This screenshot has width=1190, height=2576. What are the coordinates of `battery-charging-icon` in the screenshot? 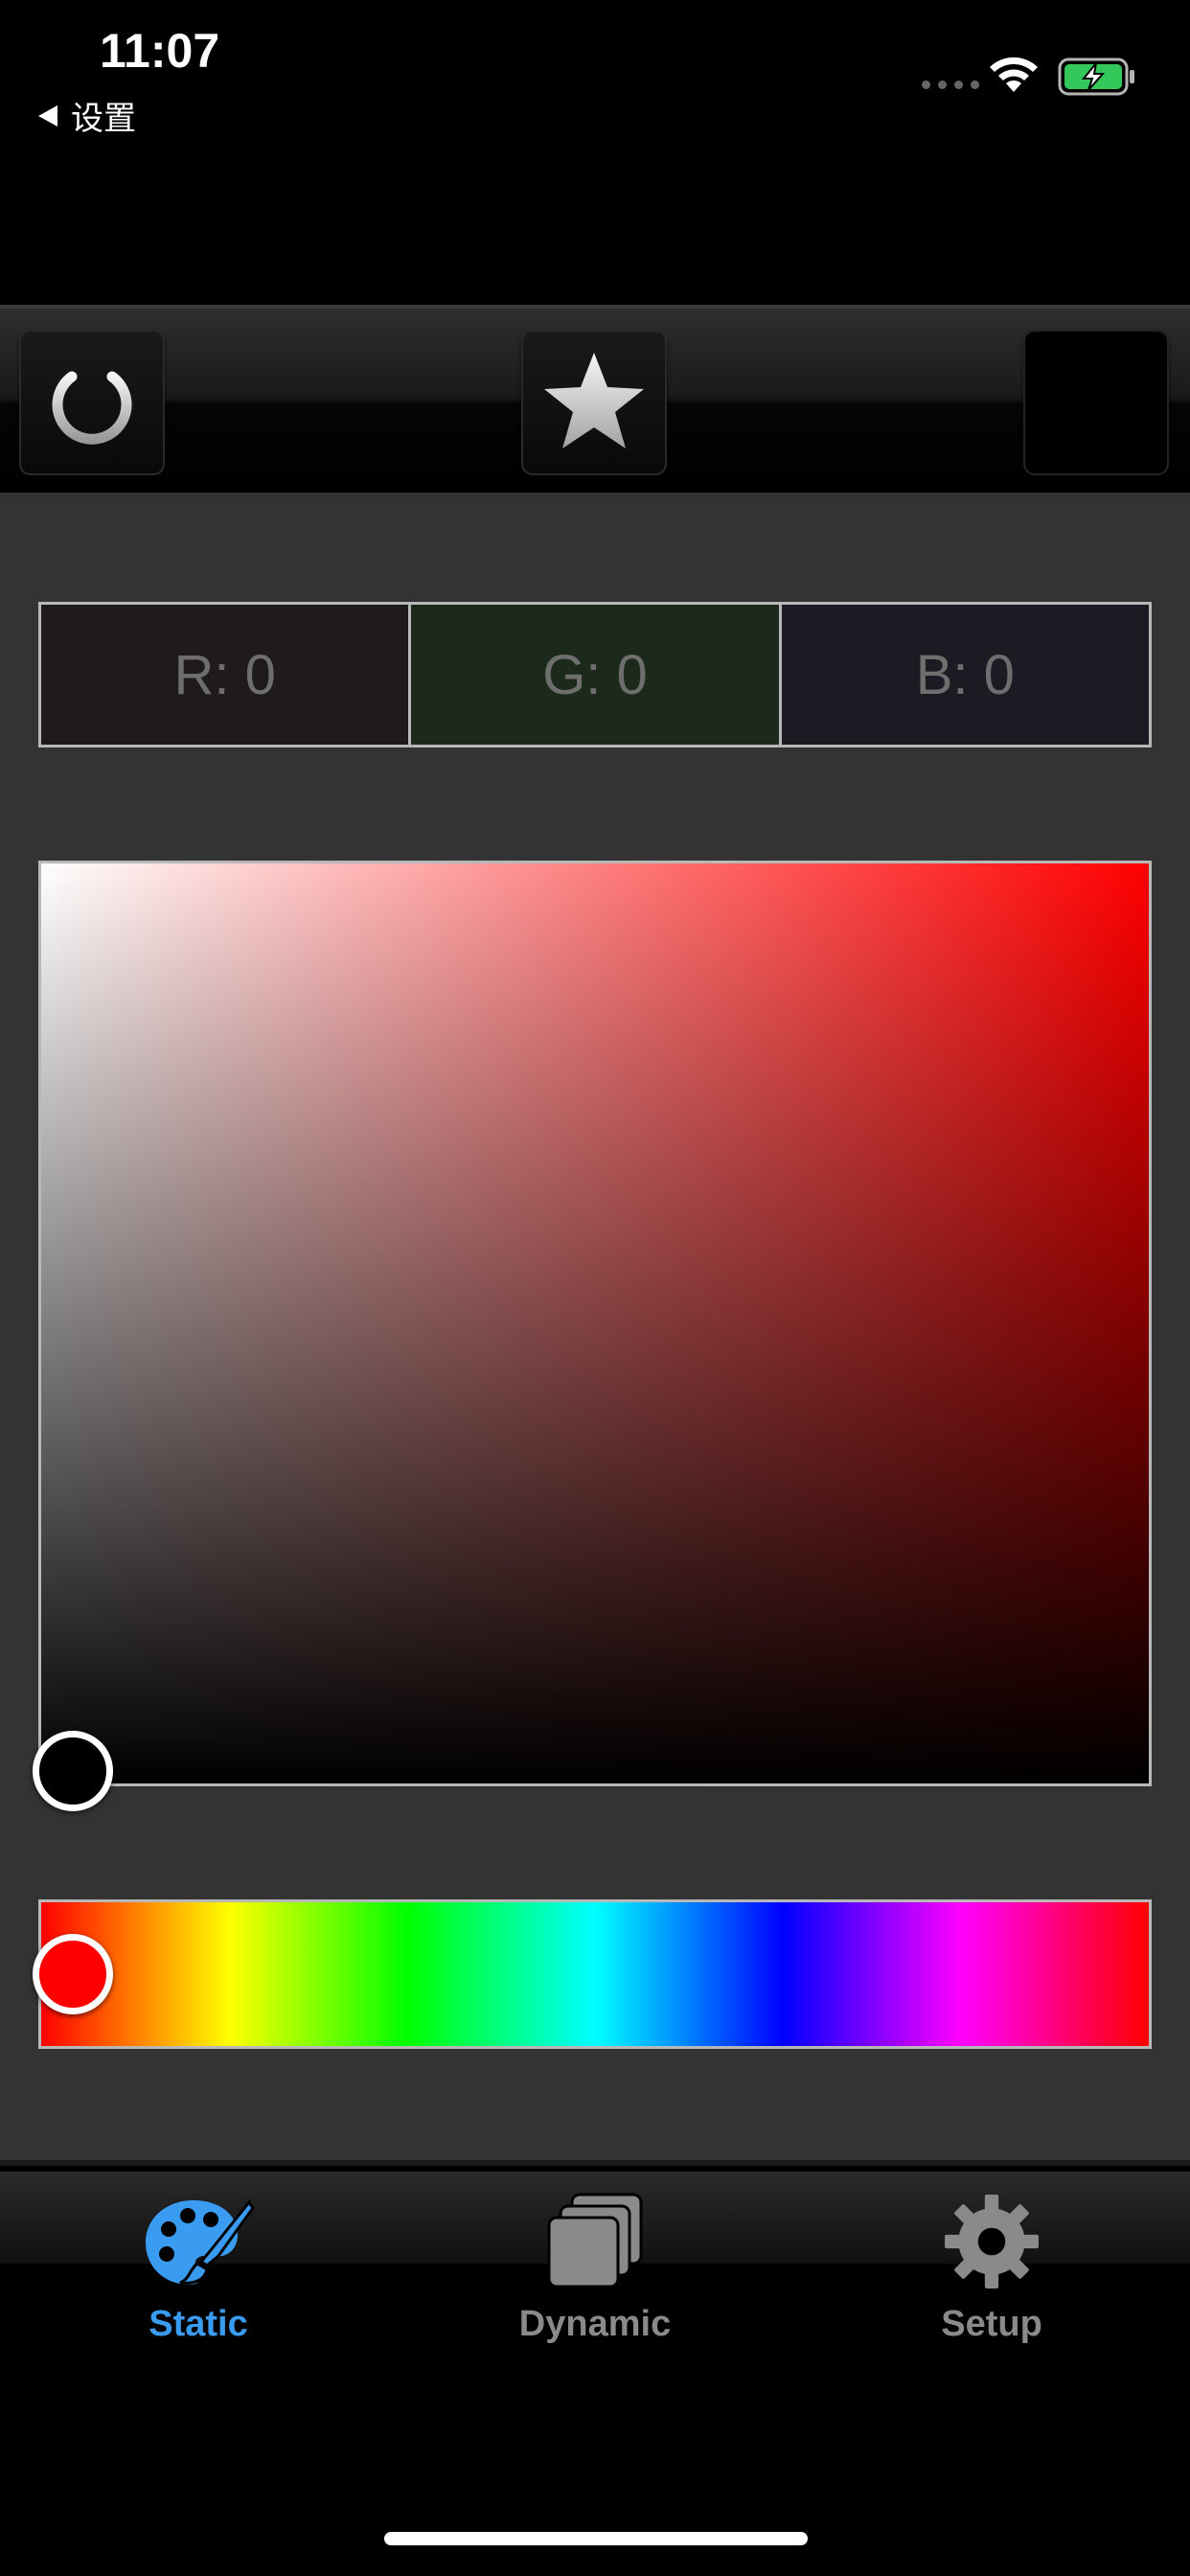 It's located at (1096, 77).